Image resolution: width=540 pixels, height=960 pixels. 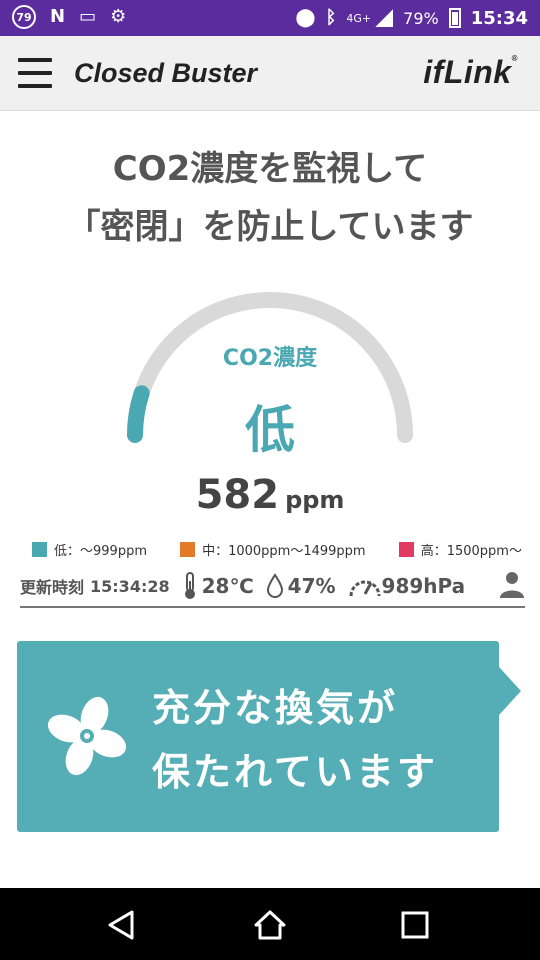 What do you see at coordinates (421, 18) in the screenshot?
I see `battery-percent: 79%` at bounding box center [421, 18].